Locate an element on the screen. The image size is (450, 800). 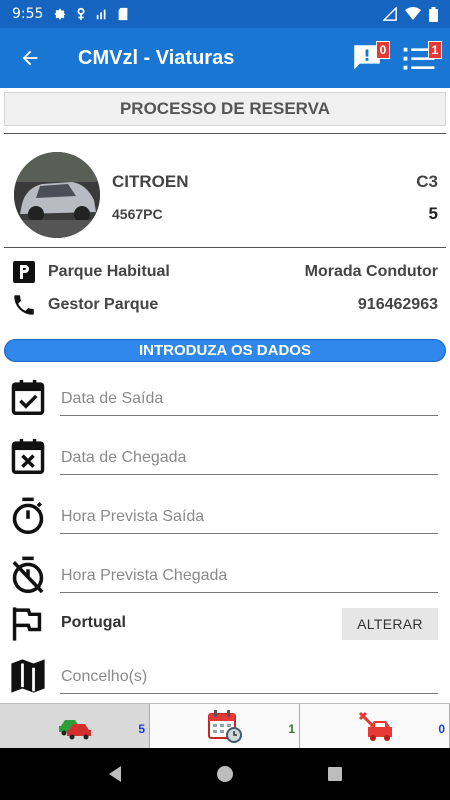
status-icons-right is located at coordinates (410, 14).